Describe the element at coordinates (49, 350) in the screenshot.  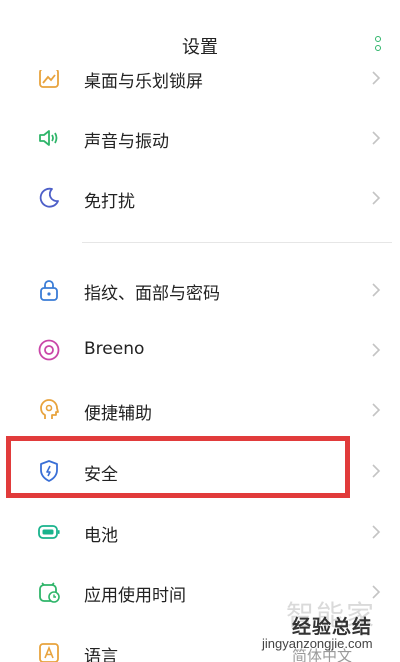
I see `breeno-icon` at that location.